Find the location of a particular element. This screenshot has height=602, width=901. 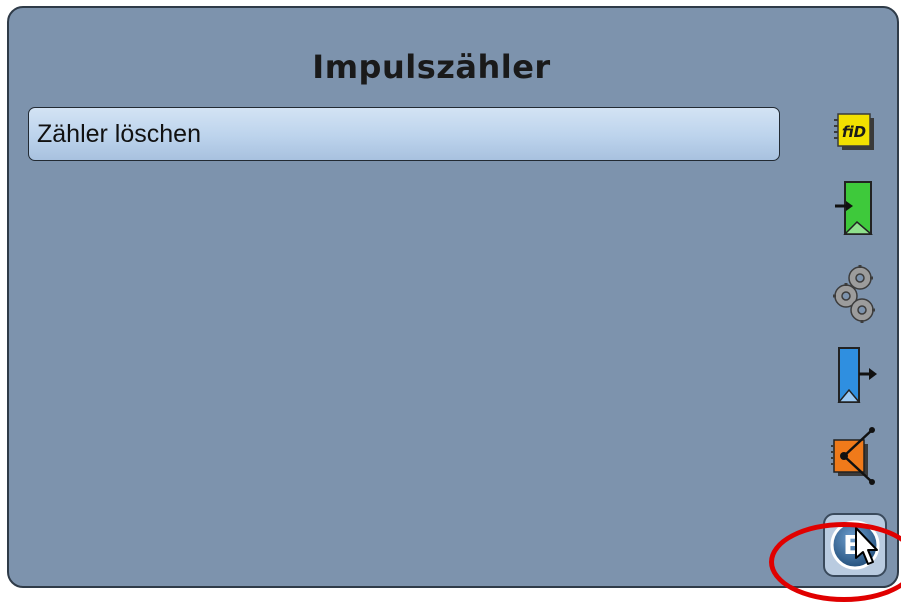

page-title: Impulszähler is located at coordinates (431, 67).